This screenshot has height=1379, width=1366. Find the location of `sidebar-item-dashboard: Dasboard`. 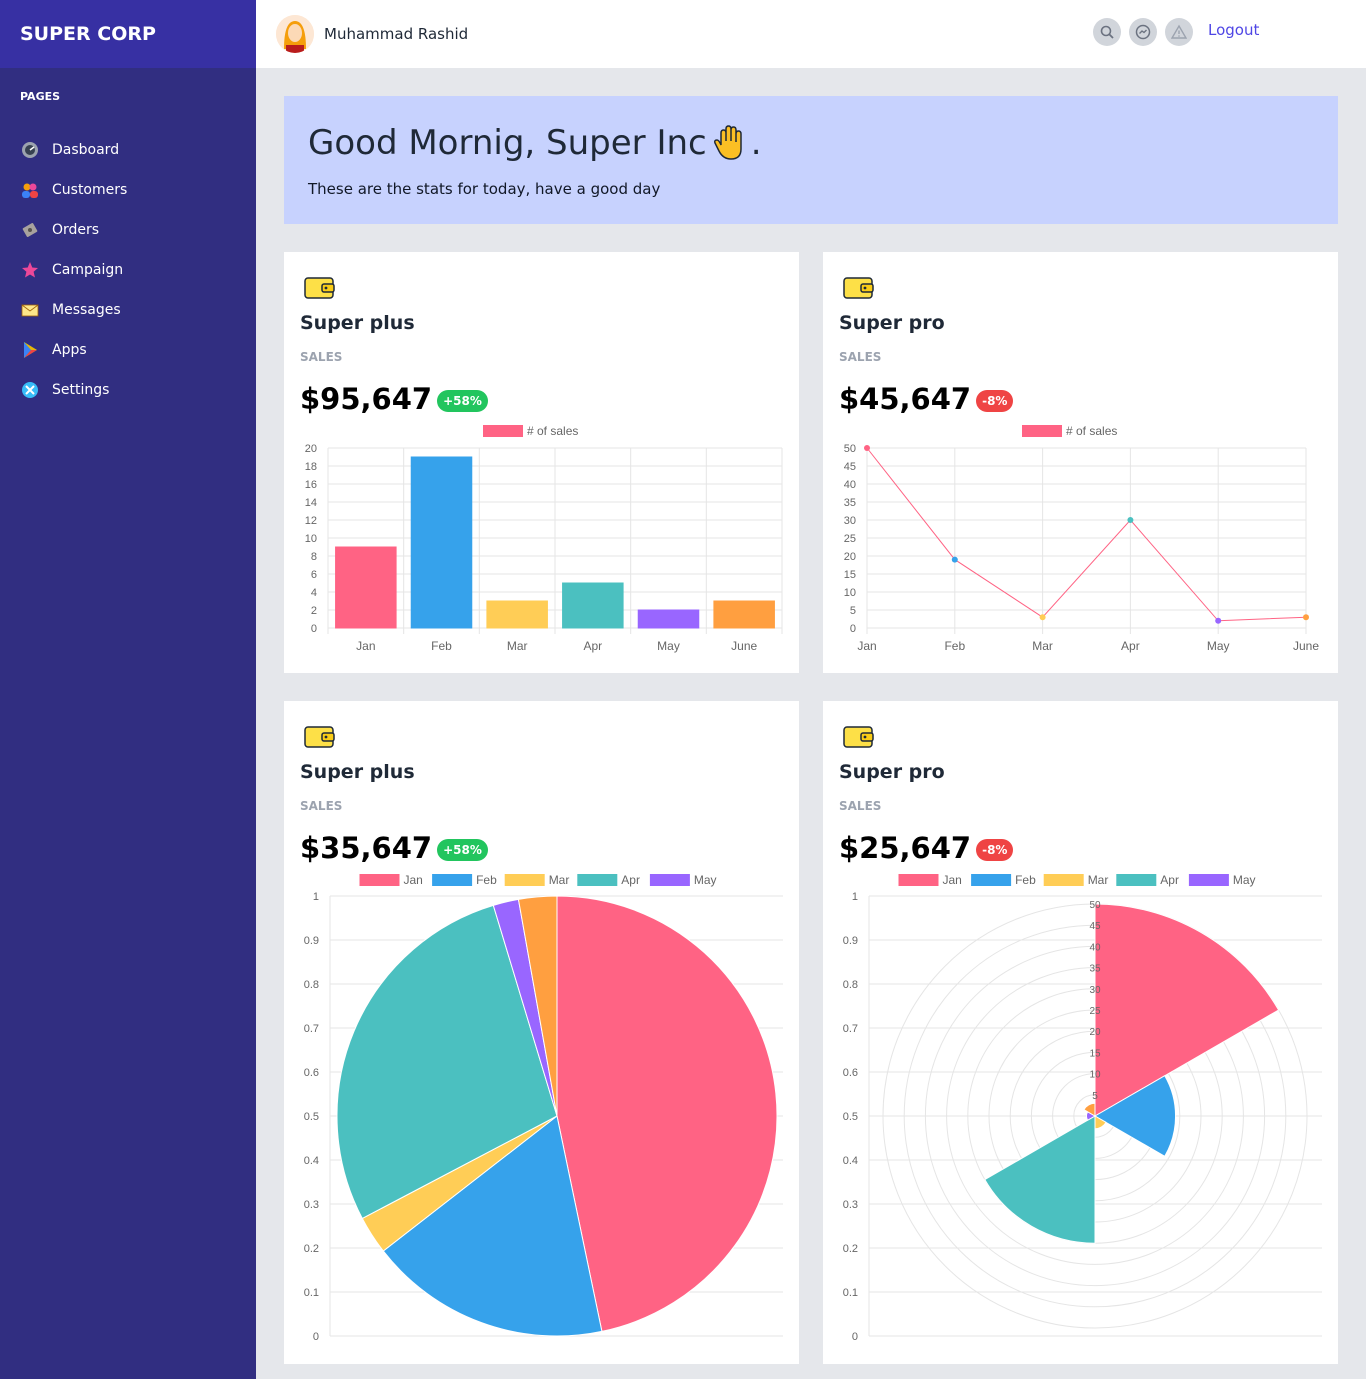

sidebar-item-dashboard: Dasboard is located at coordinates (128, 150).